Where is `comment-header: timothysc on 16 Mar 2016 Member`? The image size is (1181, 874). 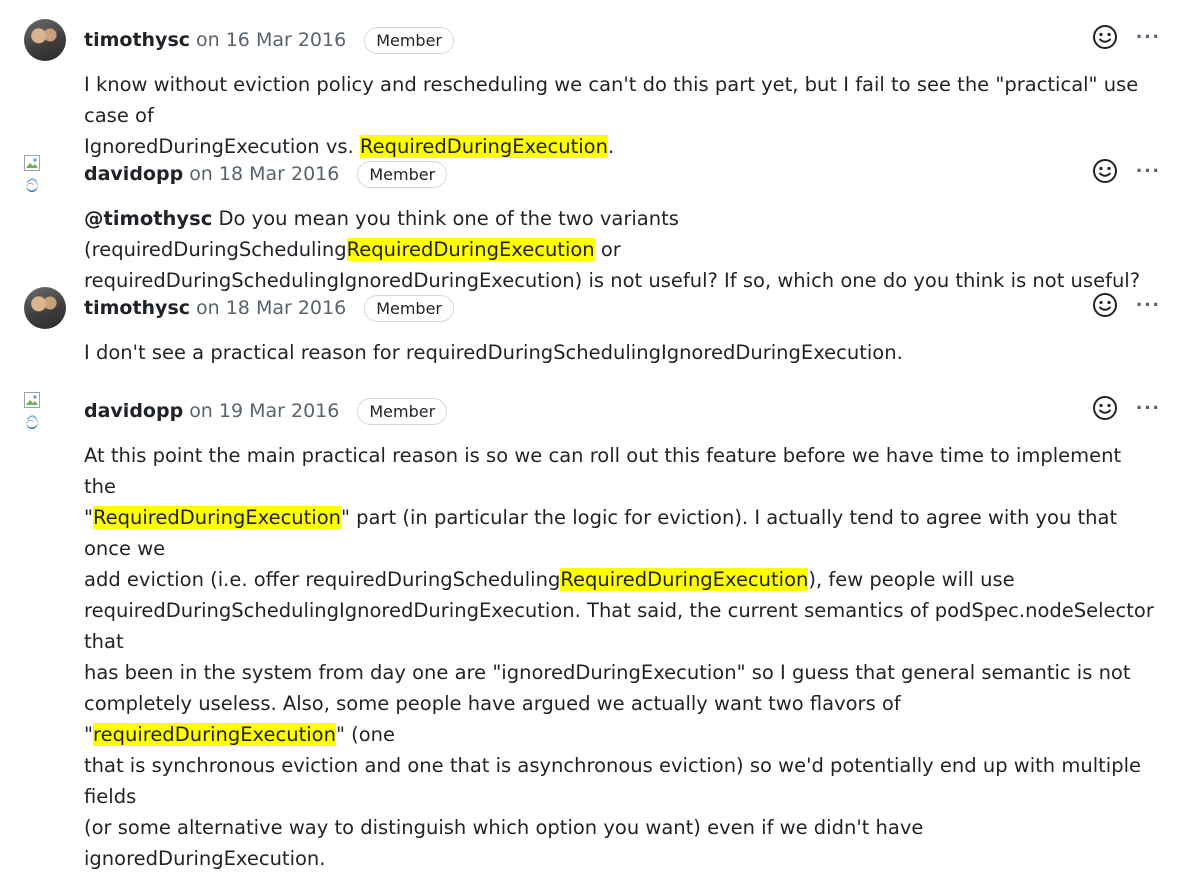
comment-header: timothysc on 16 Mar 2016 Member is located at coordinates (269, 40).